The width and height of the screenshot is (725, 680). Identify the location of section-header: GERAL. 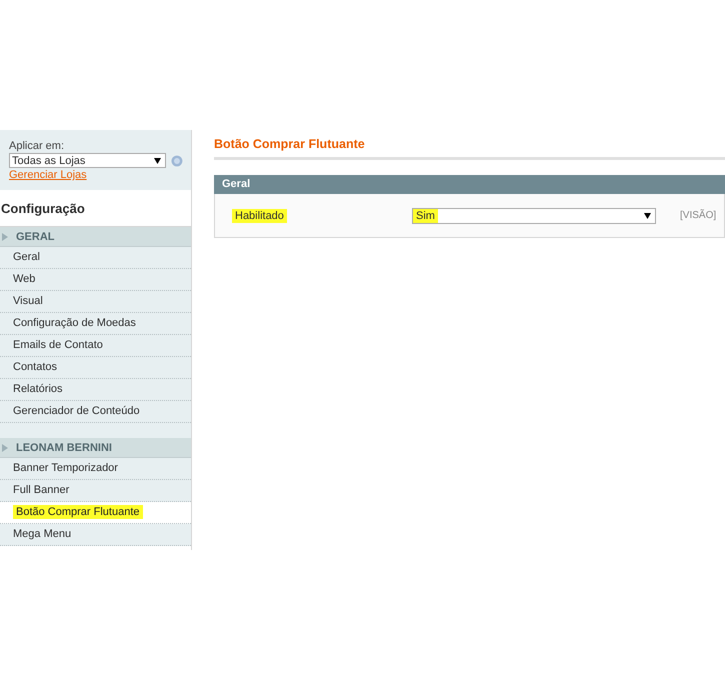
(95, 237).